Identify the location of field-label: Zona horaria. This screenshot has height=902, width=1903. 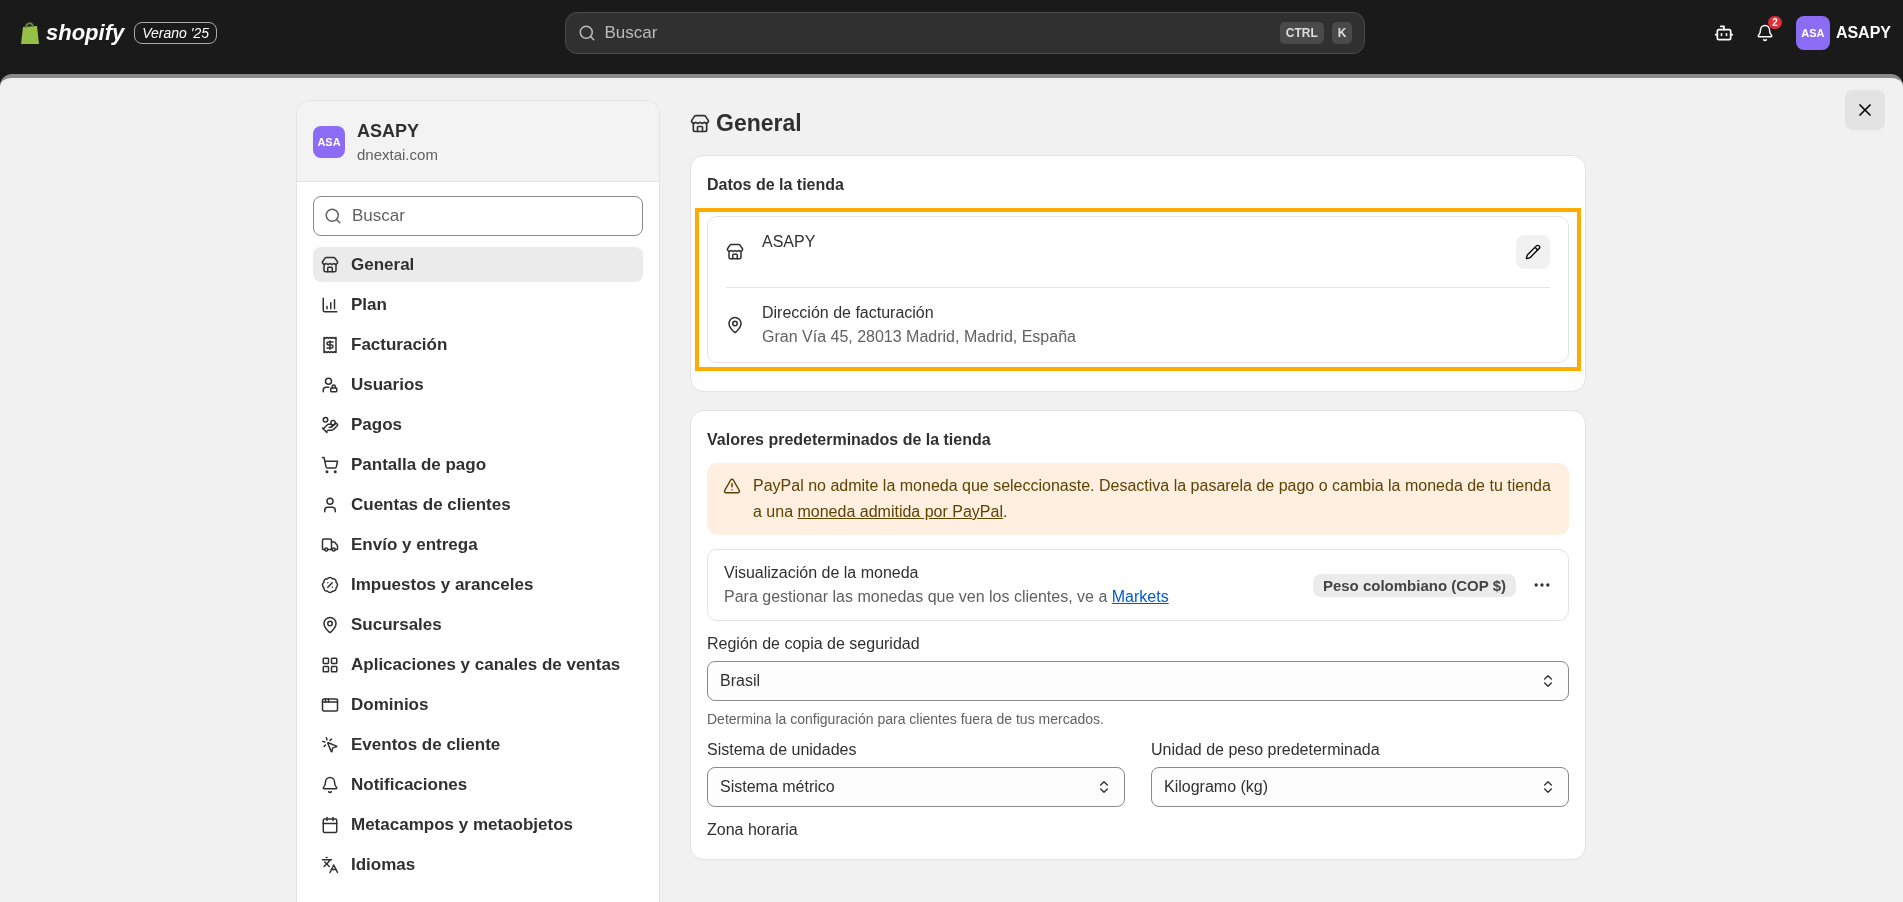
(753, 830).